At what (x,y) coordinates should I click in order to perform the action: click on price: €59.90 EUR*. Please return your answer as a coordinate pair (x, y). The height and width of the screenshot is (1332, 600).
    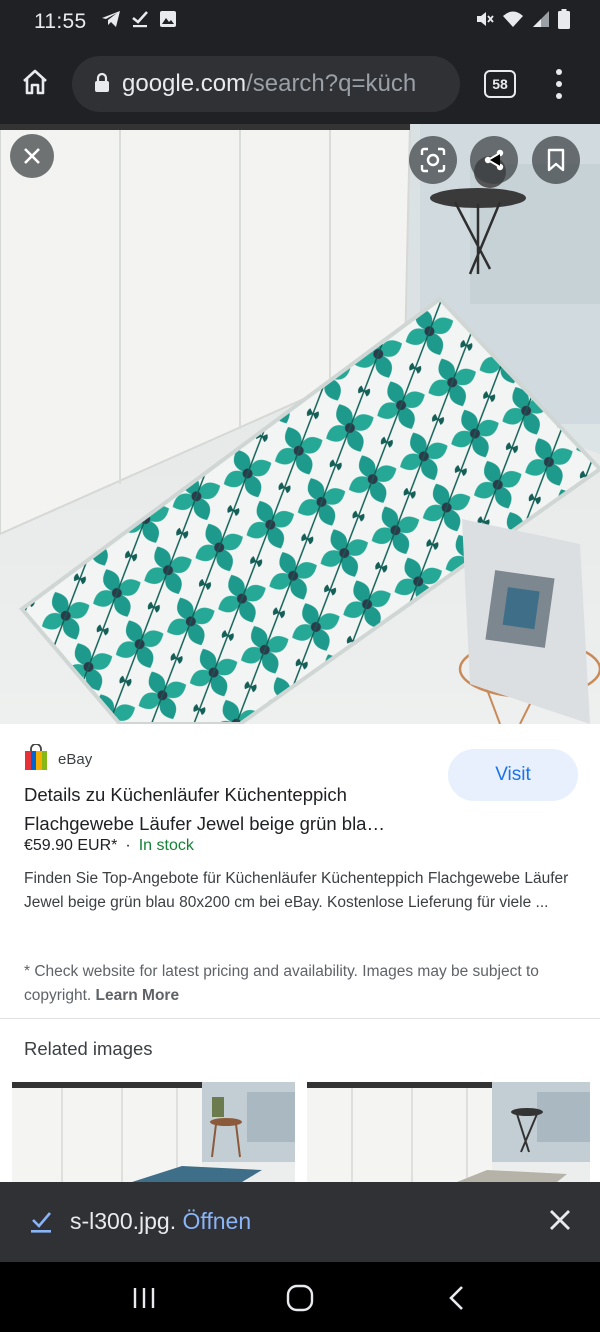
    Looking at the image, I should click on (71, 845).